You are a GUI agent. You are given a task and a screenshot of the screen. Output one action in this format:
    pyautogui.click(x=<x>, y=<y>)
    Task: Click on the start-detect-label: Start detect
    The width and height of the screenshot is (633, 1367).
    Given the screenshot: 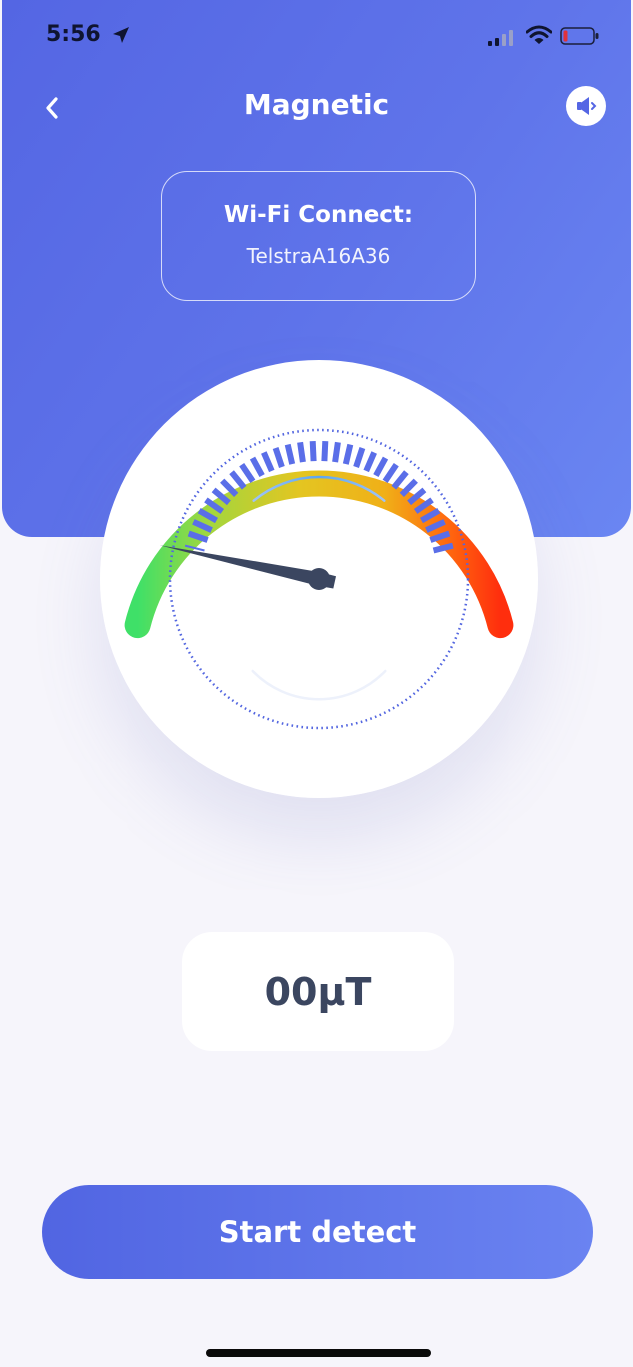 What is the action you would take?
    pyautogui.click(x=317, y=1232)
    